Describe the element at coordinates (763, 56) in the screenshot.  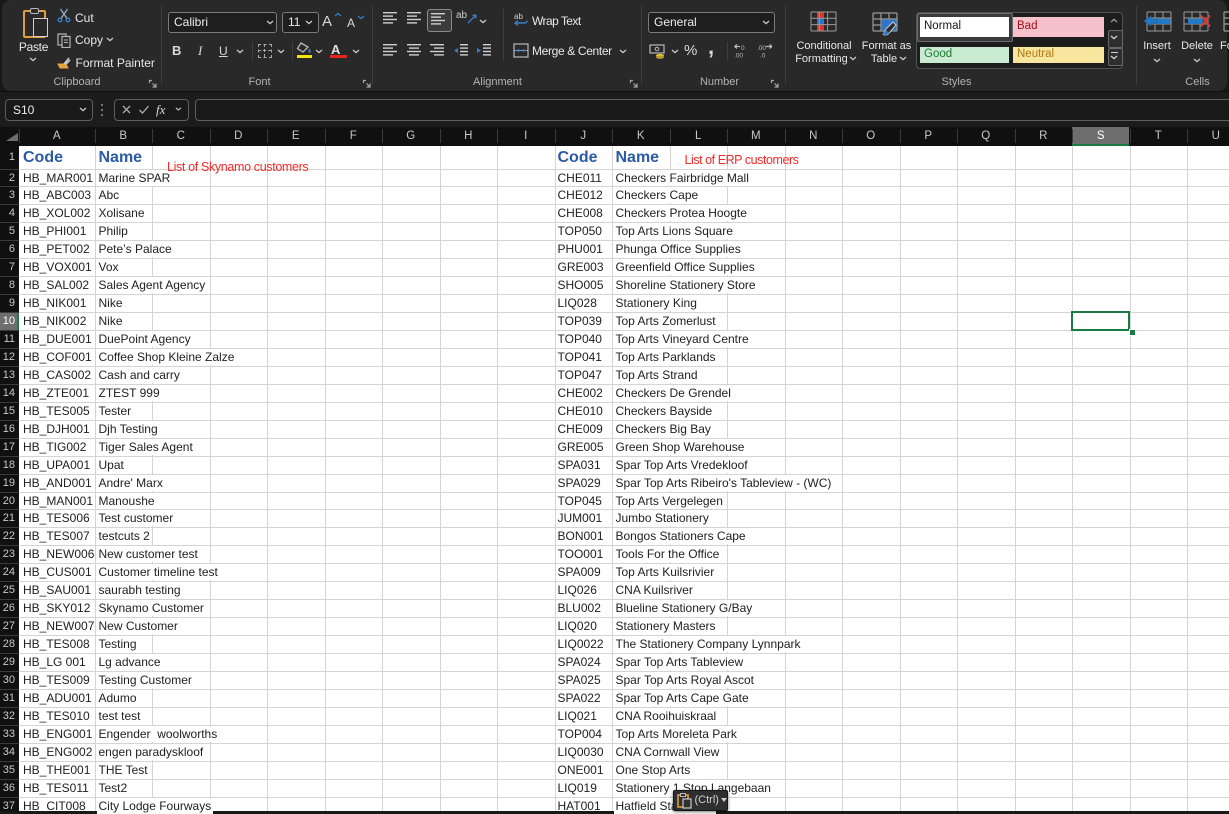
I see `svg-text: .0` at that location.